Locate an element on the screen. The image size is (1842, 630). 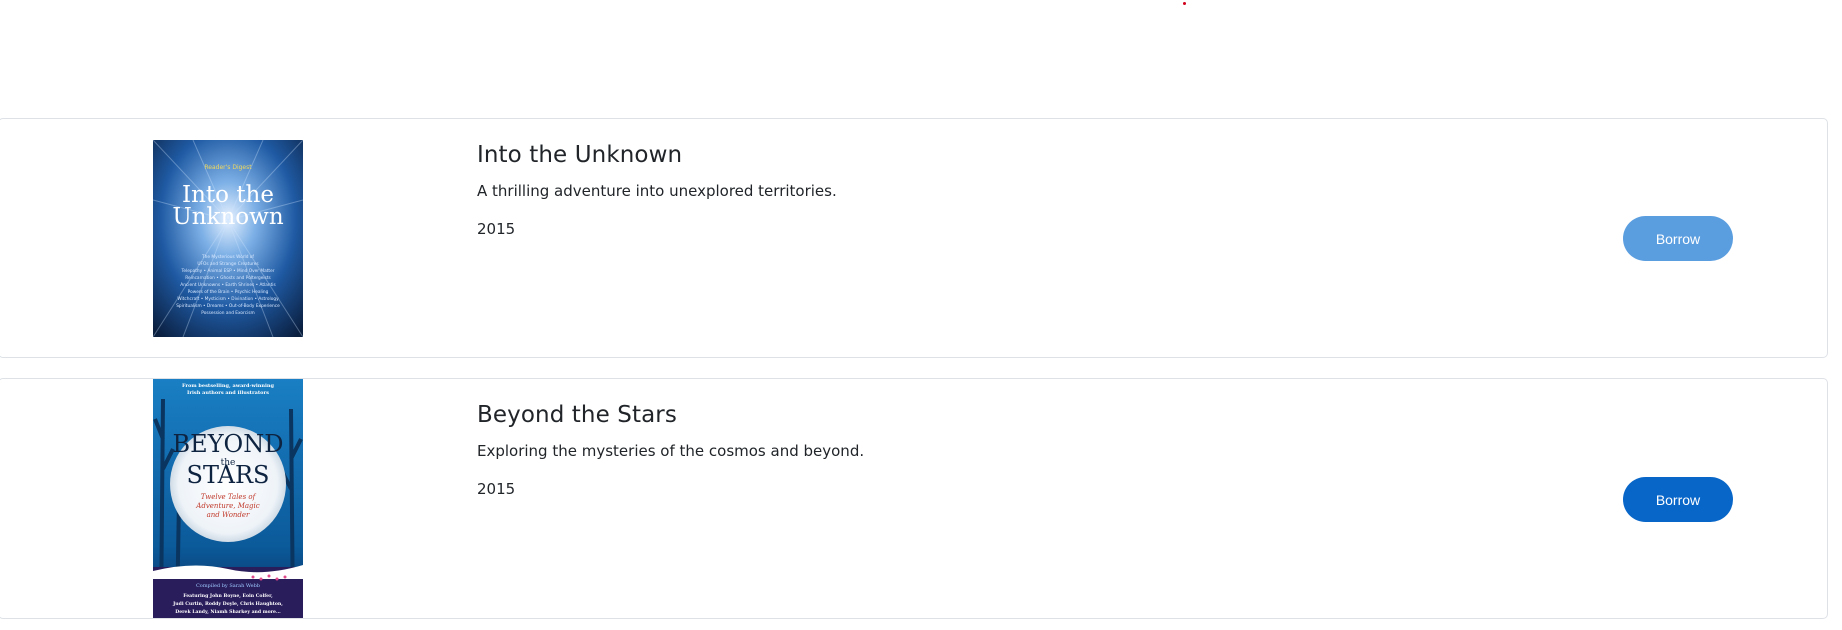
cover-tagline: From bestselling, award-winning is located at coordinates (228, 386).